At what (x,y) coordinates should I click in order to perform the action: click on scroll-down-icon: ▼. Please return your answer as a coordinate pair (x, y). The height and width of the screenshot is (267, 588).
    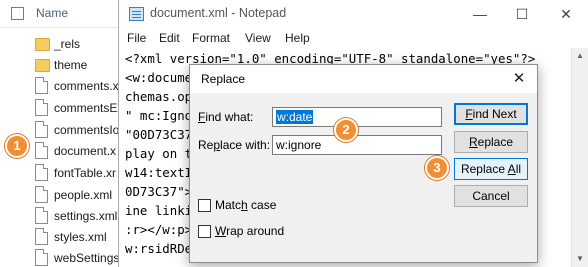
    Looking at the image, I should click on (580, 259).